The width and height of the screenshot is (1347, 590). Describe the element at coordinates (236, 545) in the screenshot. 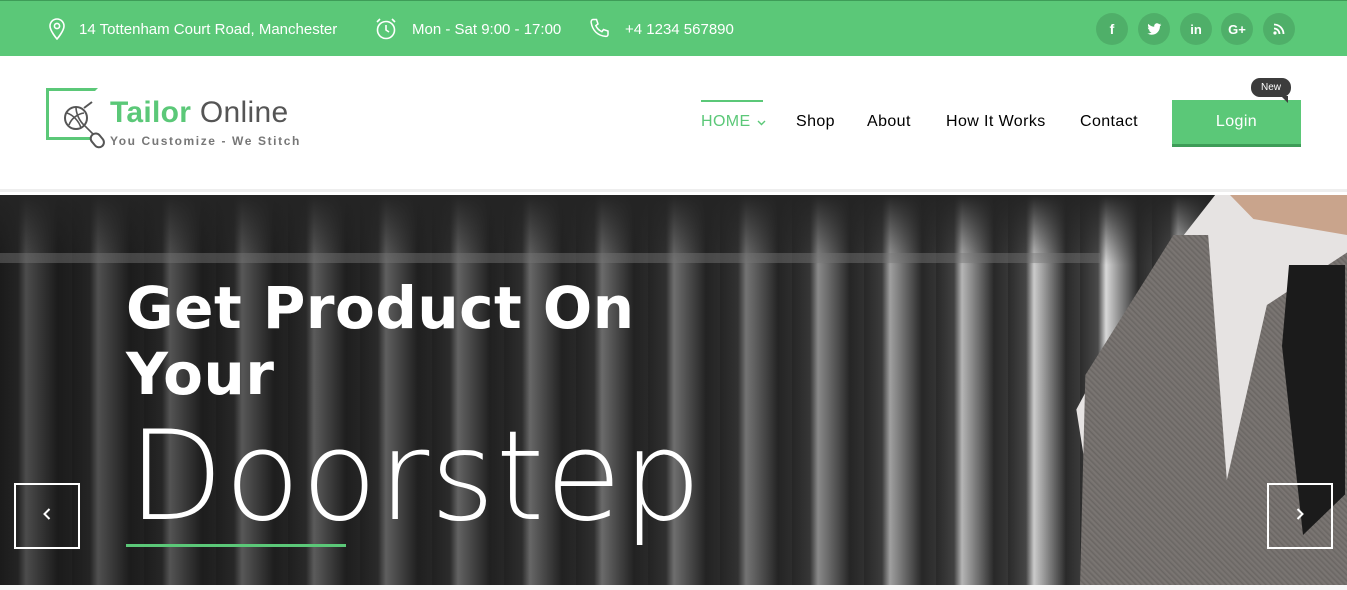

I see `hero-underline` at that location.